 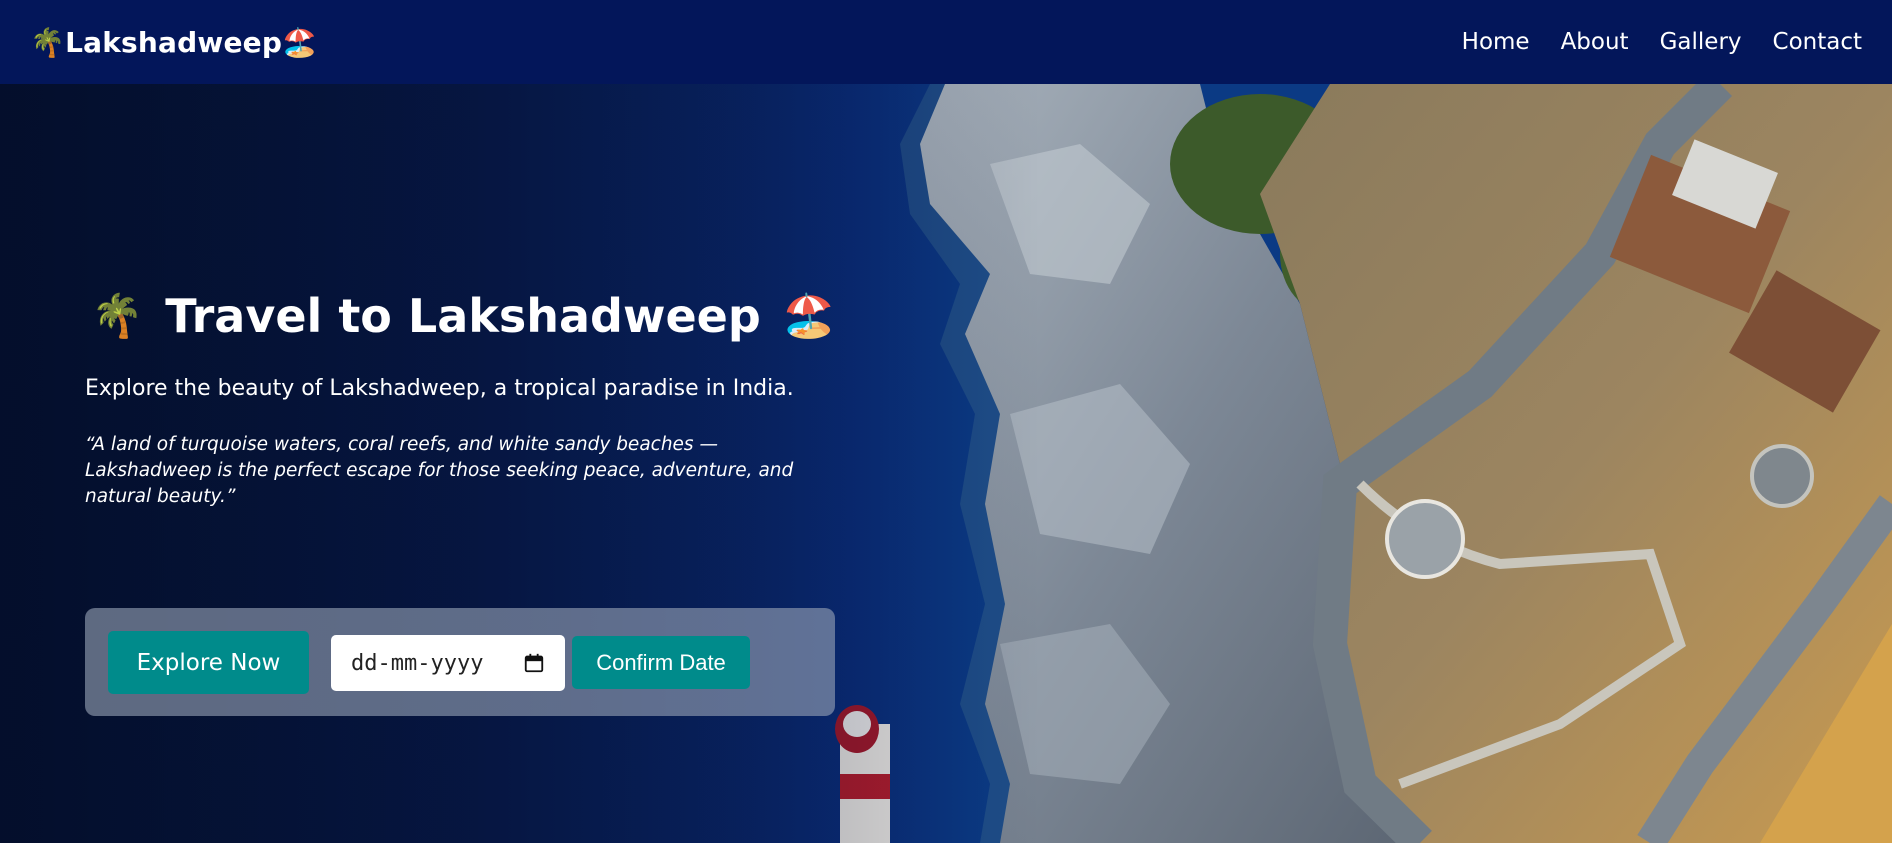 I want to click on nav-gallery-link: Gallery, so click(x=1701, y=42).